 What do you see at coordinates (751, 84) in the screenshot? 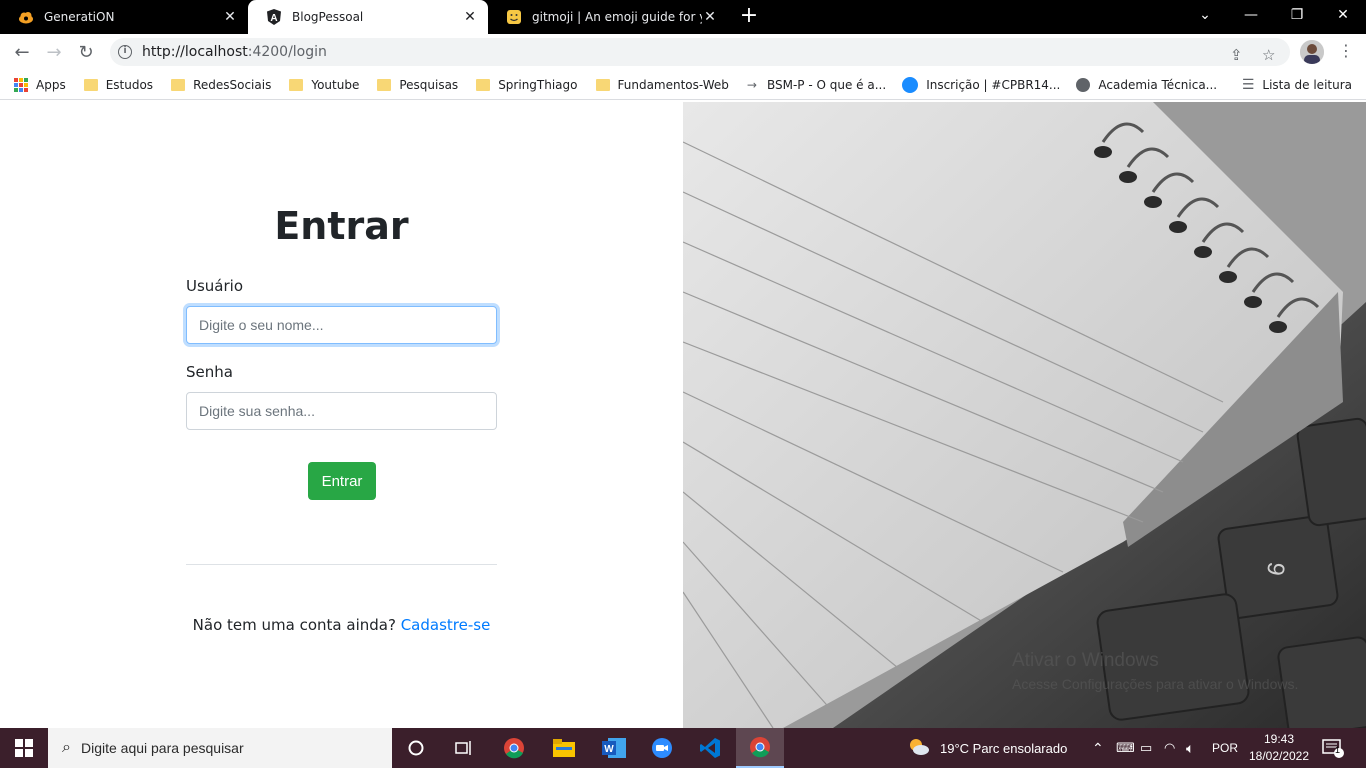
I see `arrow-icon: →` at bounding box center [751, 84].